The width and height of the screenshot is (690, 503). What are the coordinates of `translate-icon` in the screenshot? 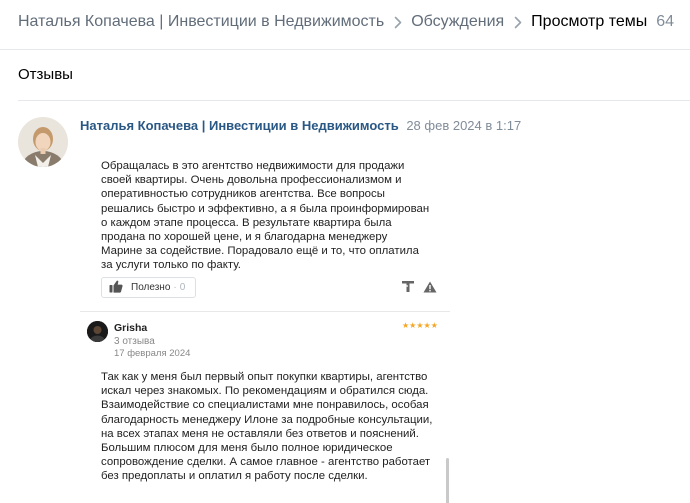 It's located at (408, 288).